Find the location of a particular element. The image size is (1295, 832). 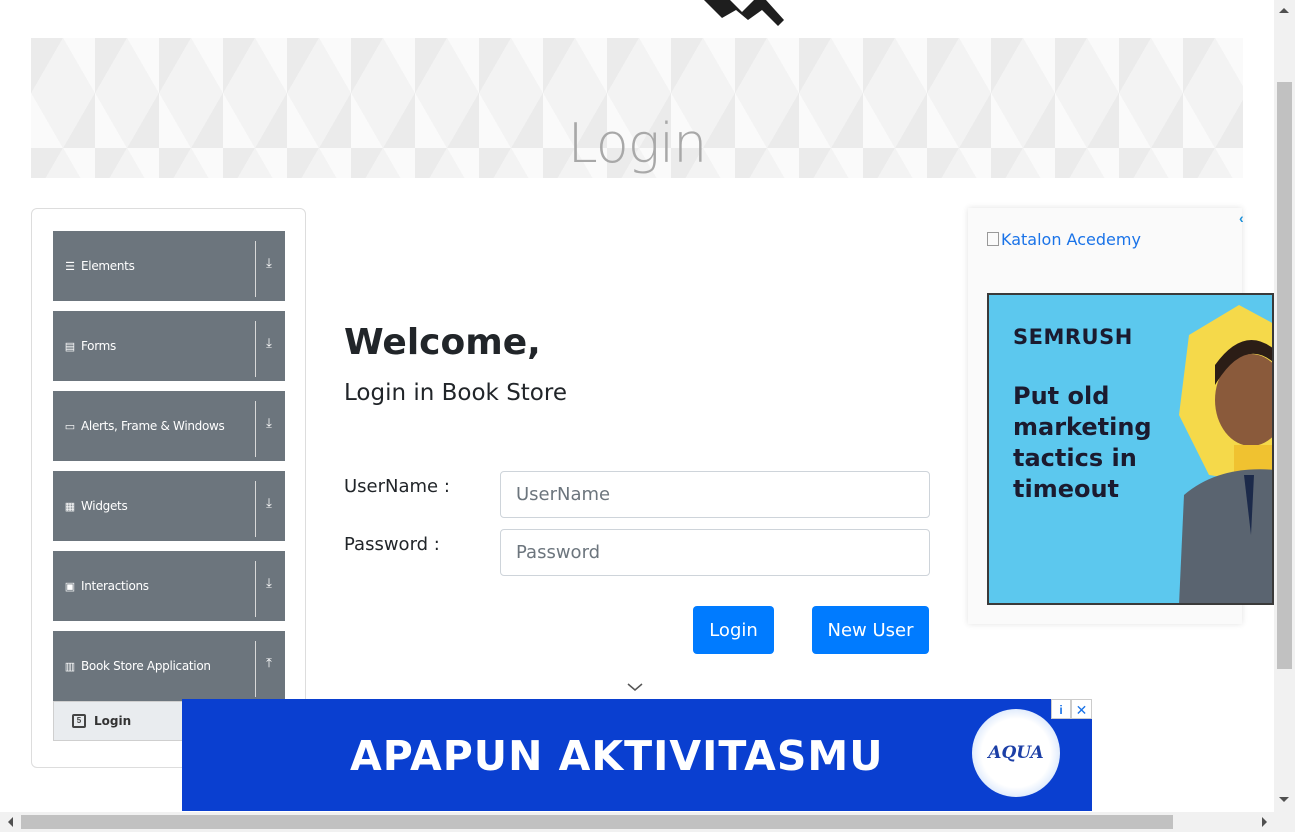

sidebar-group-label: Elements is located at coordinates (108, 266).